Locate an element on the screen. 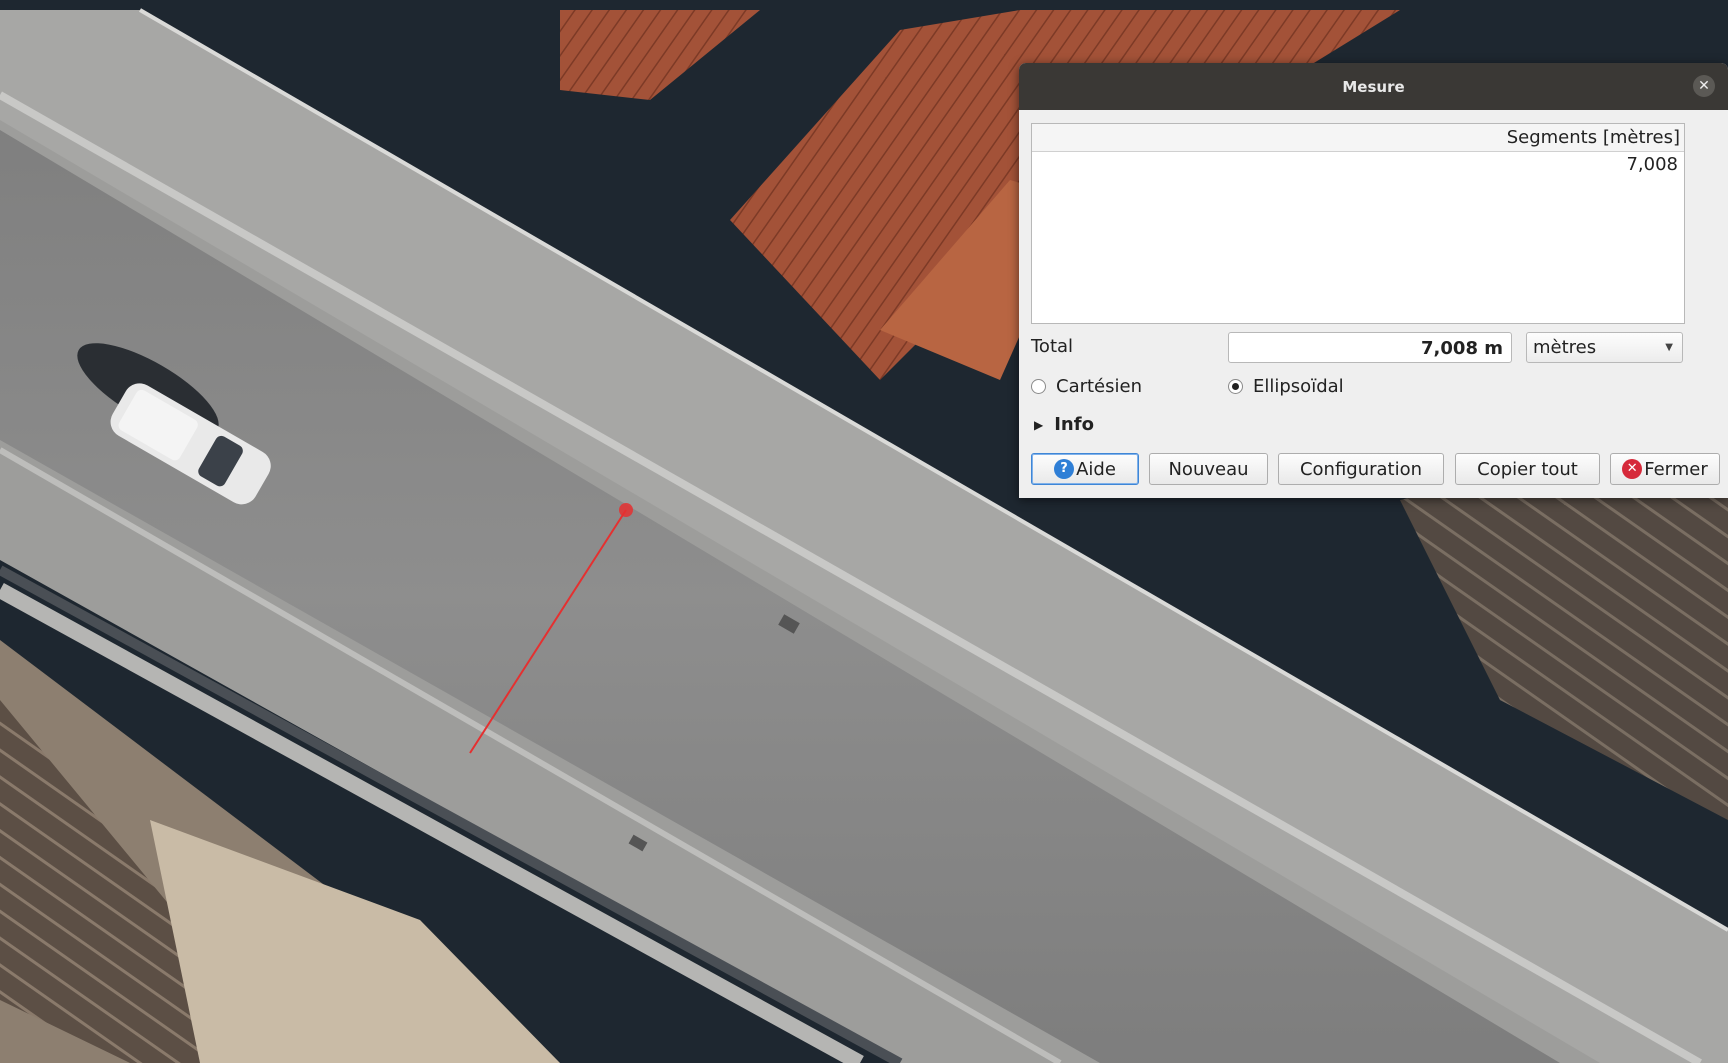 This screenshot has height=1063, width=1728. copy-all-button: Copier tout is located at coordinates (1527, 469).